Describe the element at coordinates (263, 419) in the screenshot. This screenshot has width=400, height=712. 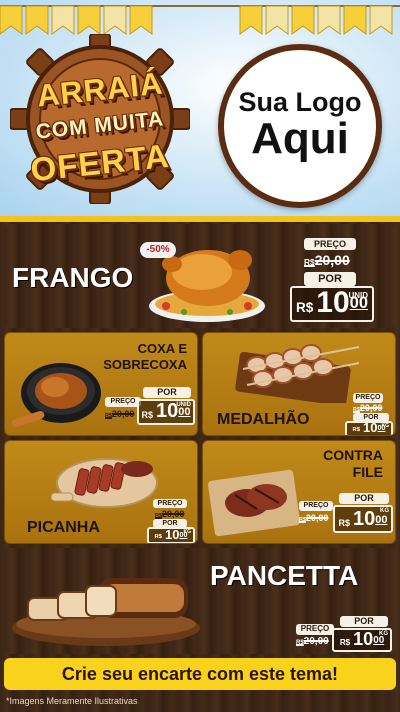
I see `product-name: MEDALHÃO` at that location.